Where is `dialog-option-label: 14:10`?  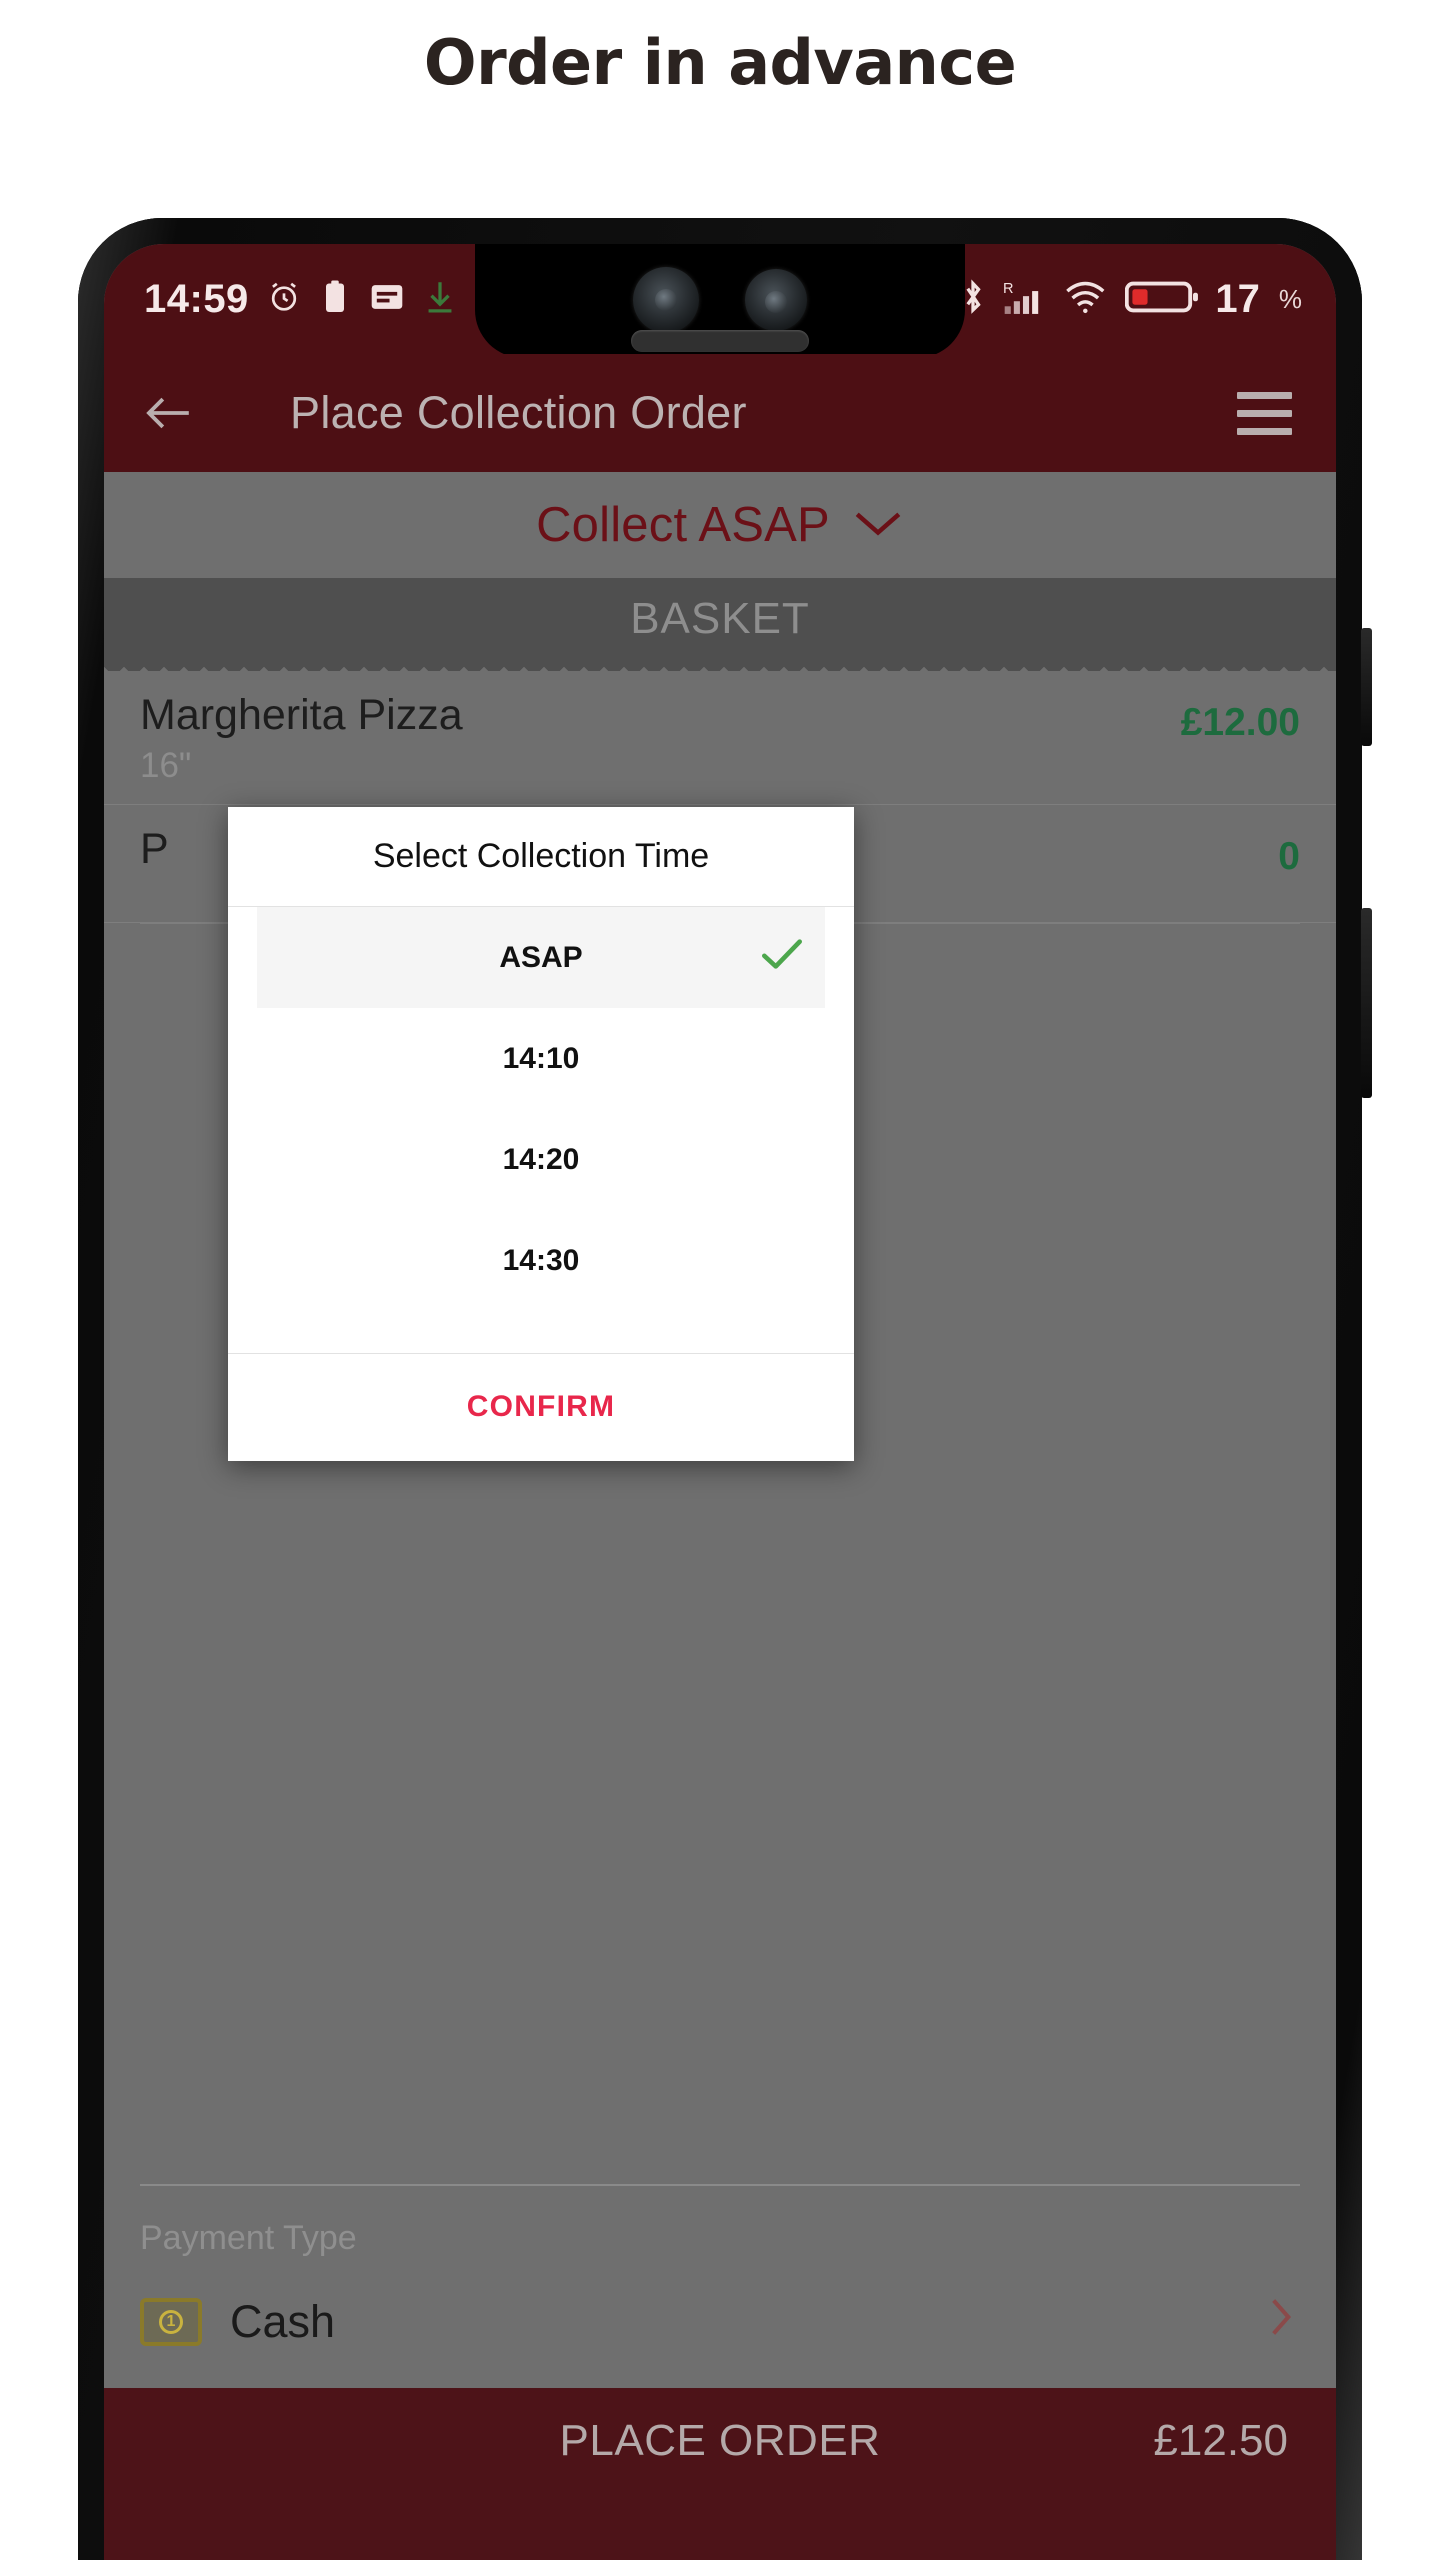
dialog-option-label: 14:10 is located at coordinates (541, 1058).